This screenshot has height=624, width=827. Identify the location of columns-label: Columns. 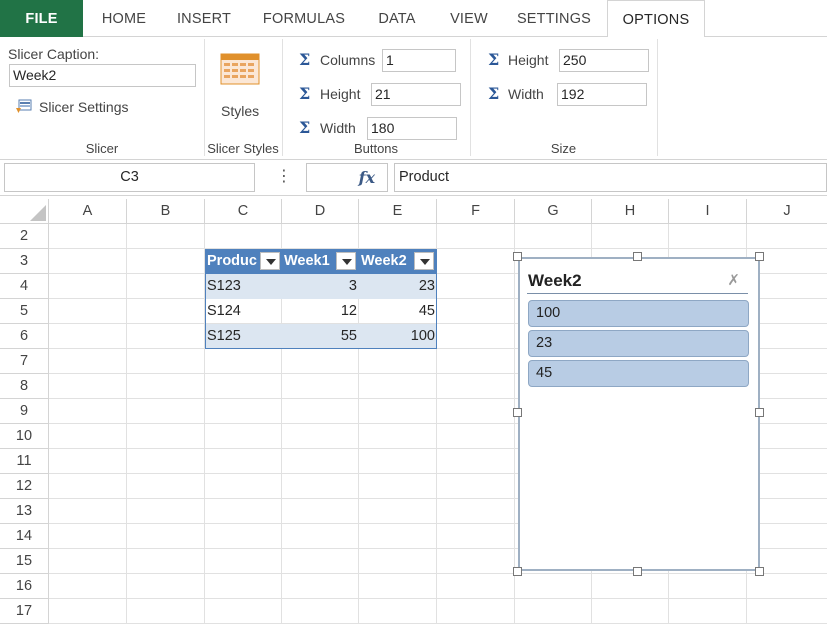
(348, 60).